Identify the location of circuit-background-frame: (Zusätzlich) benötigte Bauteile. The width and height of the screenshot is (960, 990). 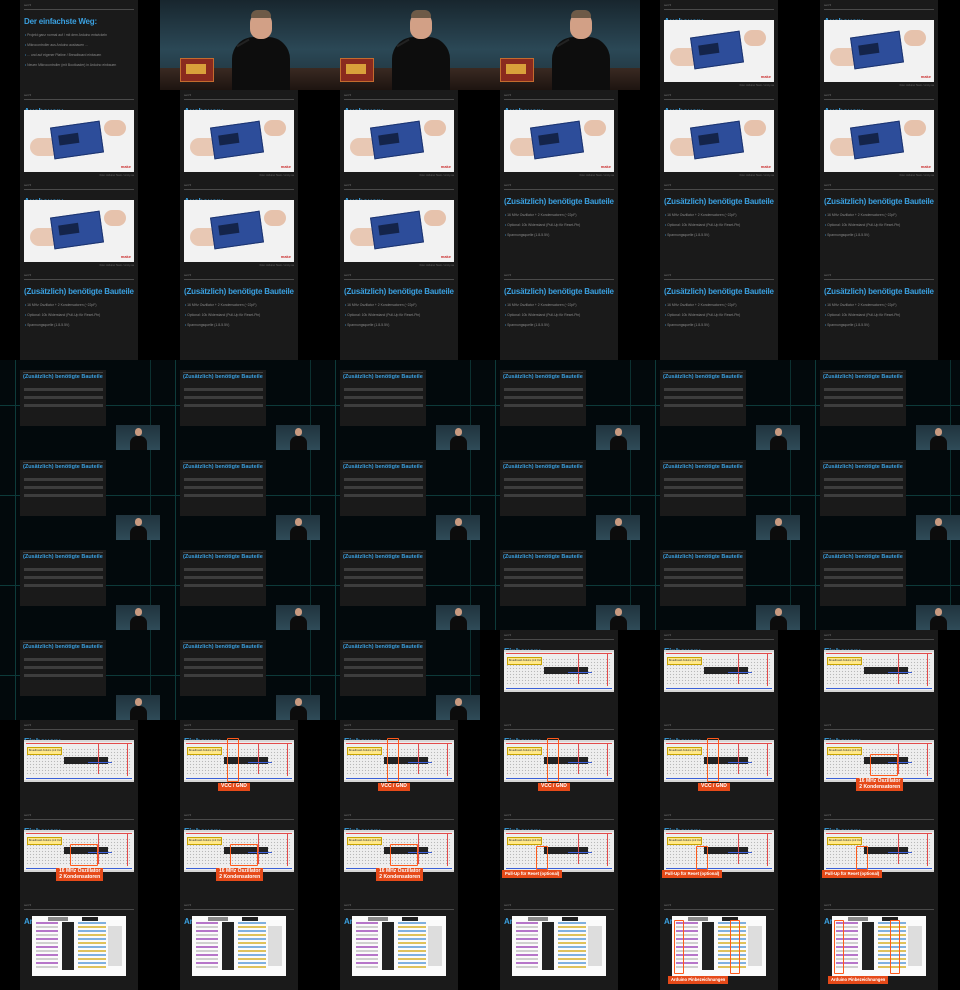
(720, 585).